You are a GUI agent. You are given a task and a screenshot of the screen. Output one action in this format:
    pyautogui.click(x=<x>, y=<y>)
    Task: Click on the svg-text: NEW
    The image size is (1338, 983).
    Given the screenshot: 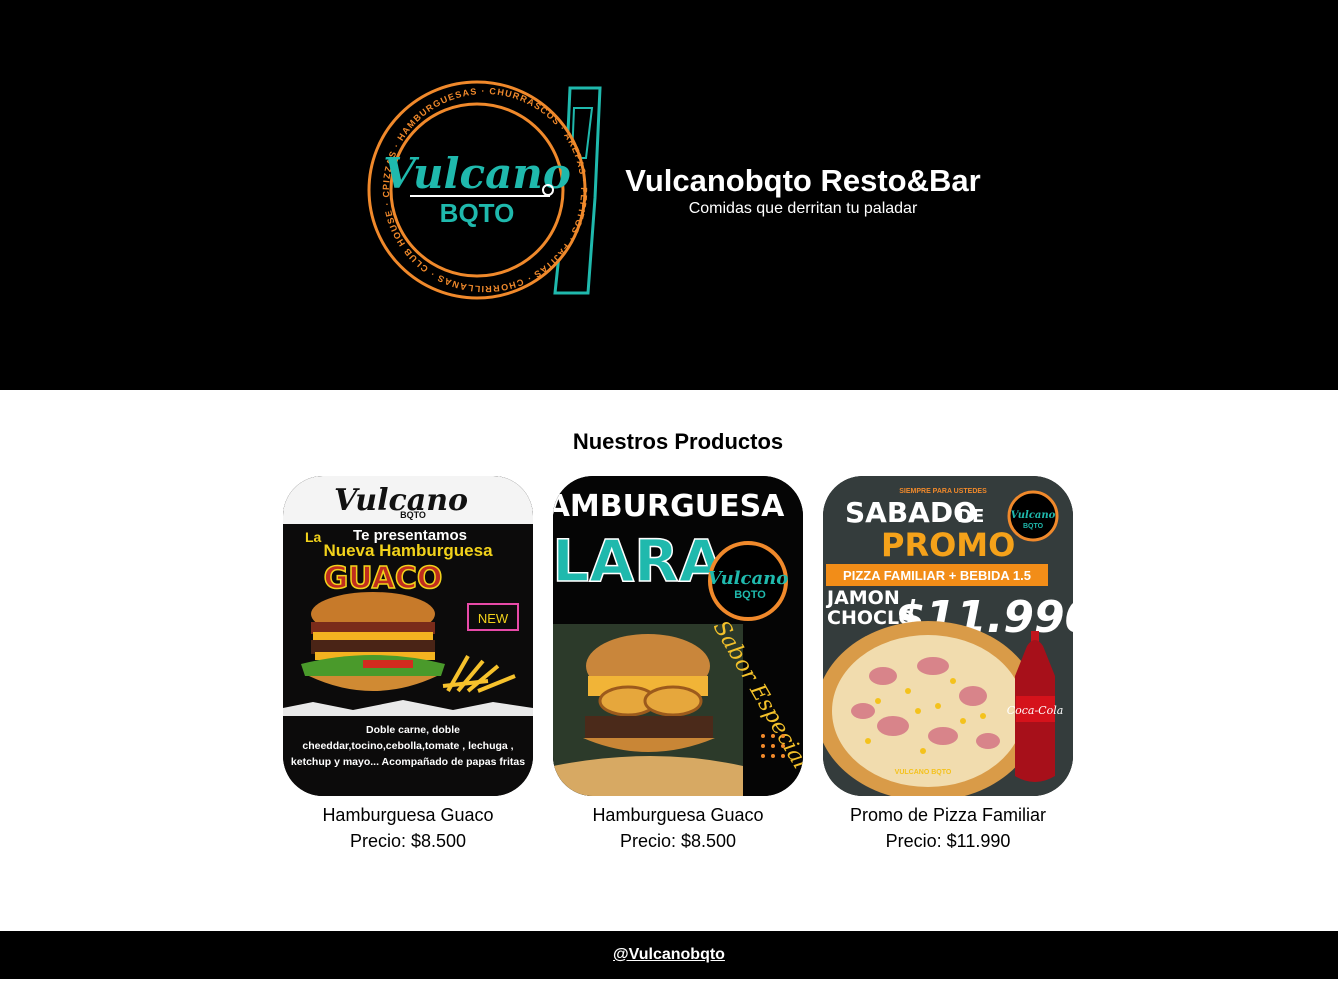 What is the action you would take?
    pyautogui.click(x=493, y=618)
    